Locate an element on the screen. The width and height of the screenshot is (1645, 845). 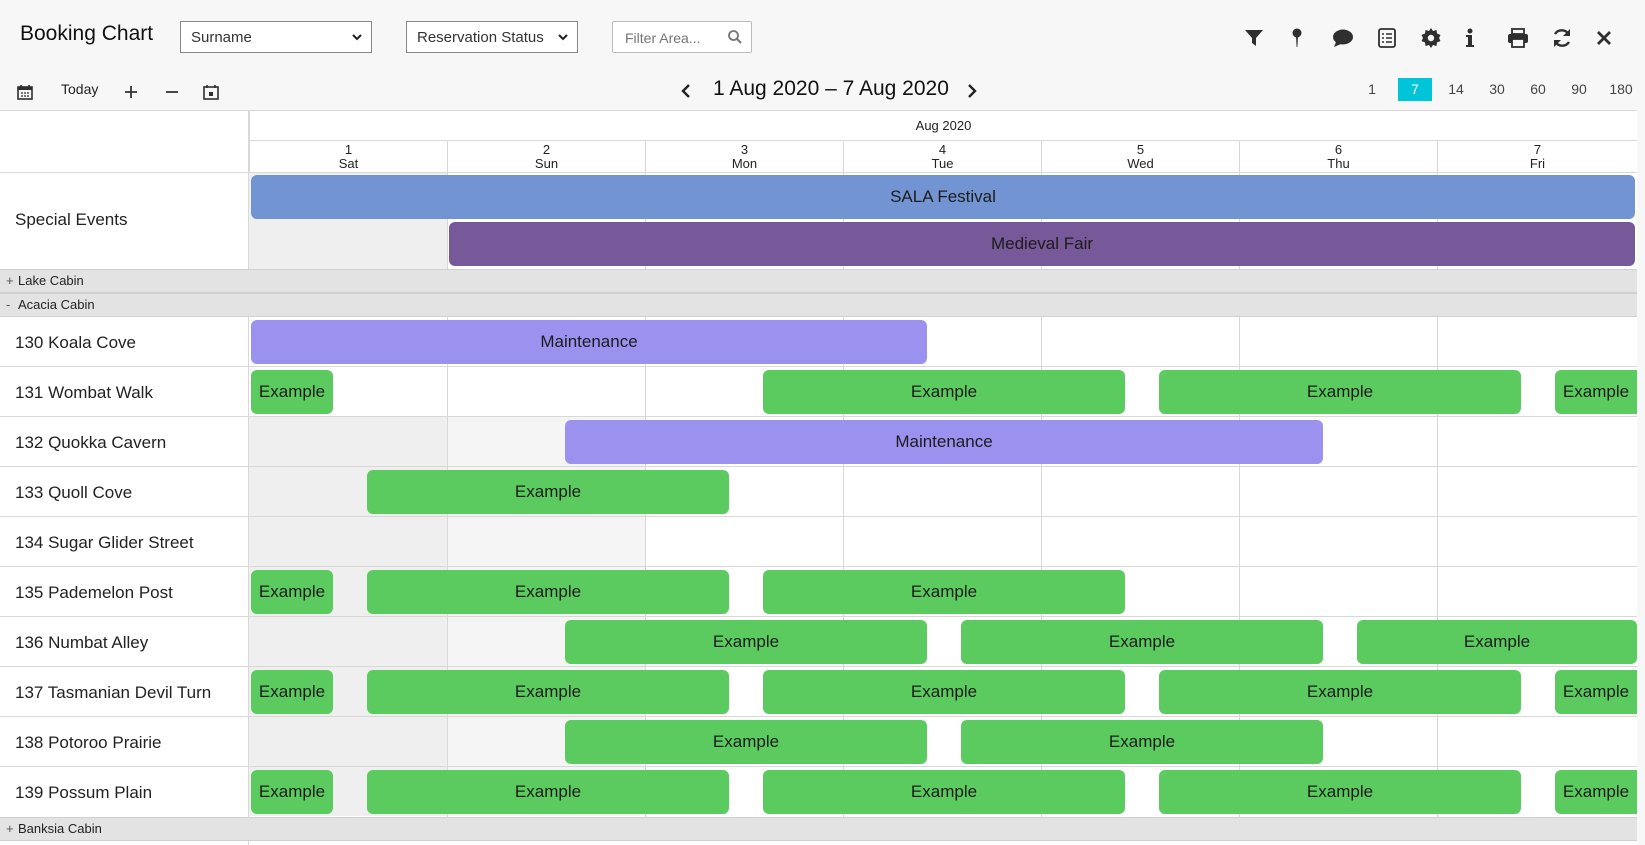
group-banksia-cabin: + Banksia Cabin is located at coordinates (818, 829).